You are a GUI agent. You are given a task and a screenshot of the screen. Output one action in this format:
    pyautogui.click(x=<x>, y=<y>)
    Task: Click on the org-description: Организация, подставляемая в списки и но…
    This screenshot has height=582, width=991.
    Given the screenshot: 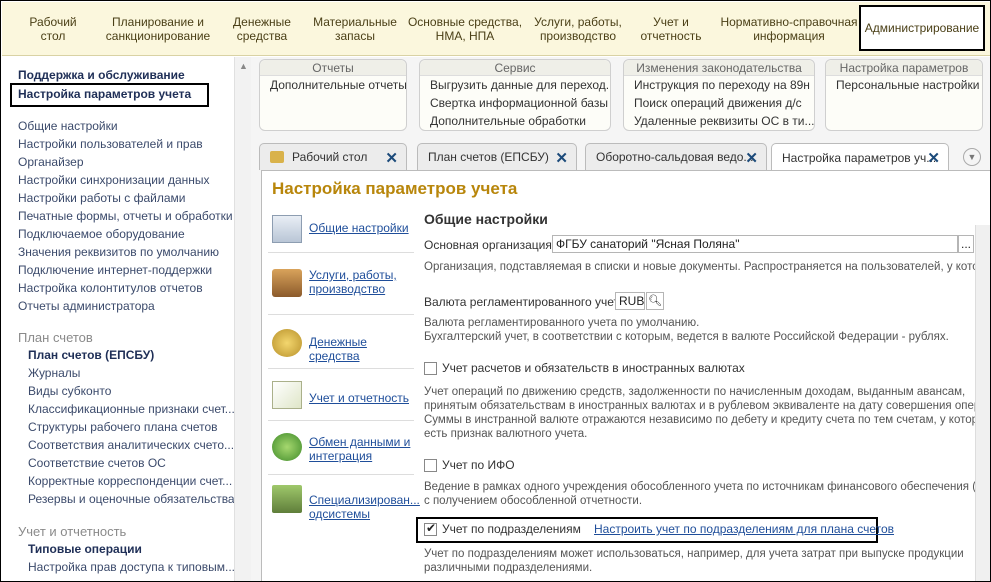 What is the action you would take?
    pyautogui.click(x=707, y=267)
    